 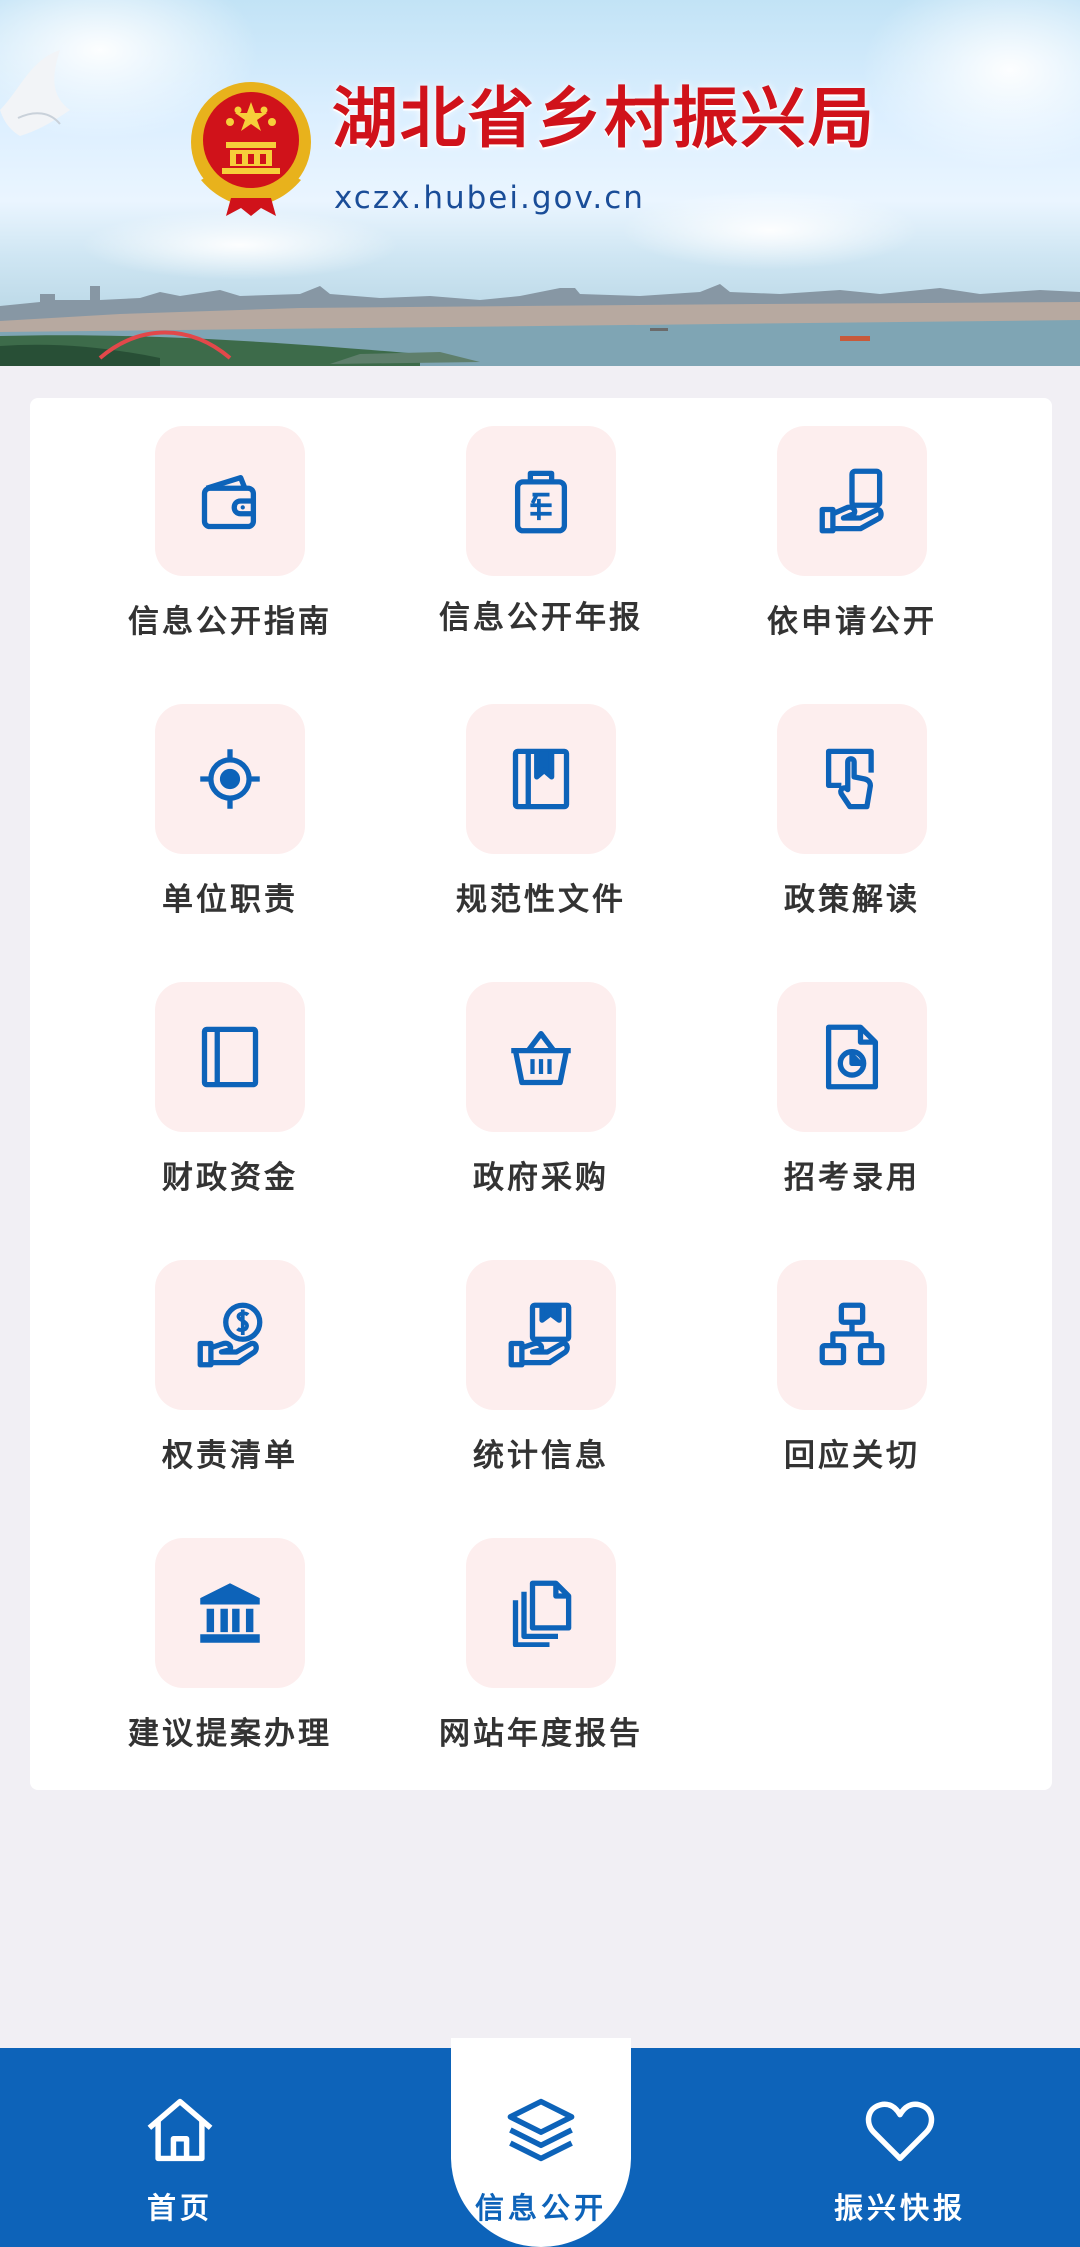 I want to click on touch-document-icon, so click(x=849, y=779).